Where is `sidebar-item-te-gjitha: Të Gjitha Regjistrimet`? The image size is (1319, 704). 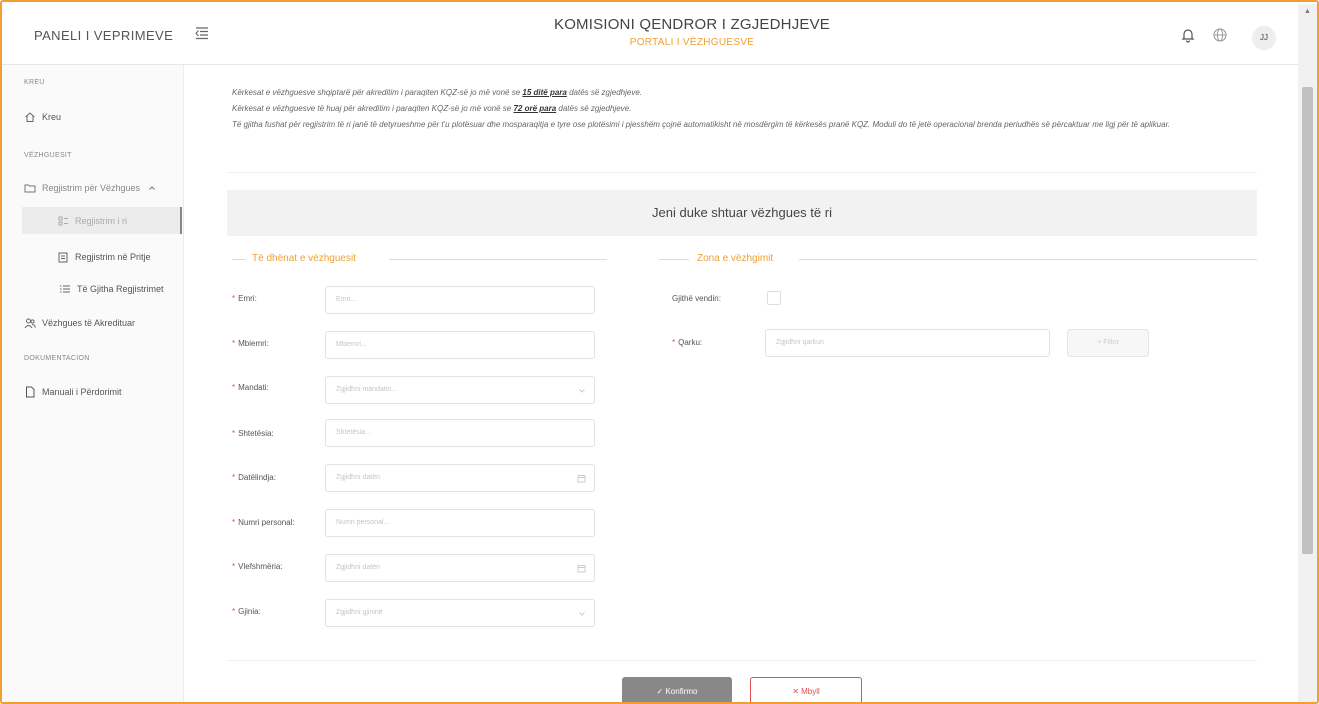
sidebar-item-te-gjitha: Të Gjitha Regjistrimet is located at coordinates (111, 289).